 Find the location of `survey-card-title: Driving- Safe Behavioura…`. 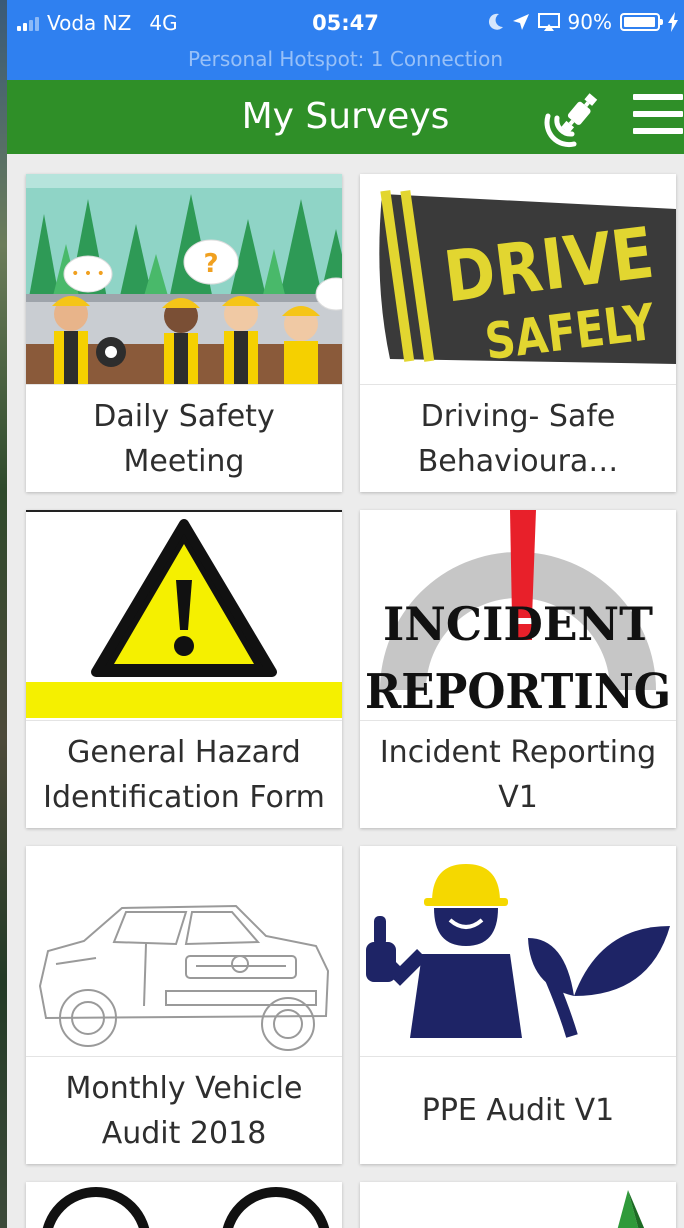

survey-card-title: Driving- Safe Behavioura… is located at coordinates (518, 438).